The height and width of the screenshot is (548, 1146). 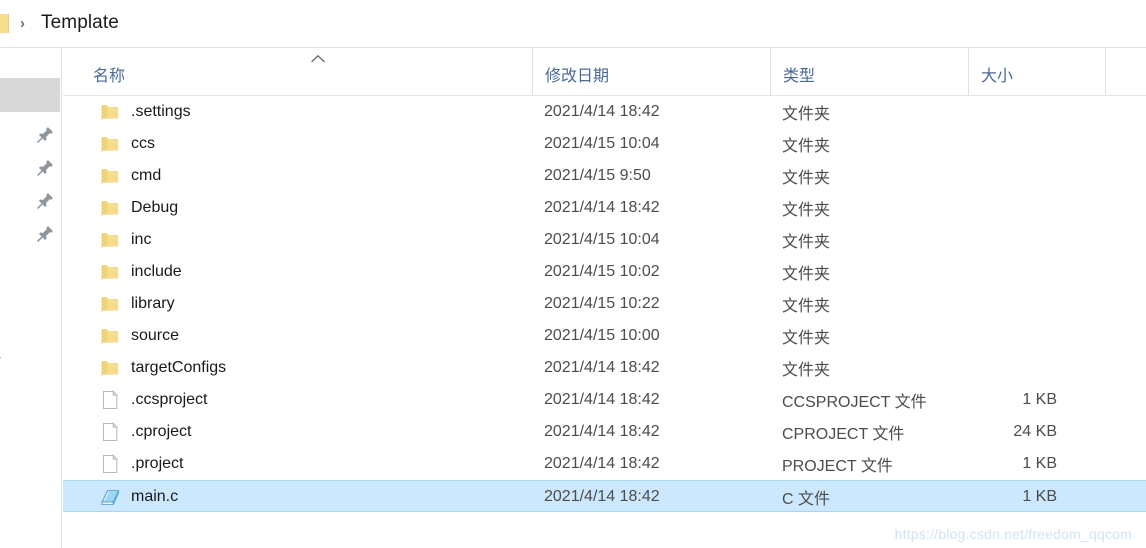 I want to click on watermark-text: https://blog.csdn.net/freedom_qqcom, so click(x=1013, y=534).